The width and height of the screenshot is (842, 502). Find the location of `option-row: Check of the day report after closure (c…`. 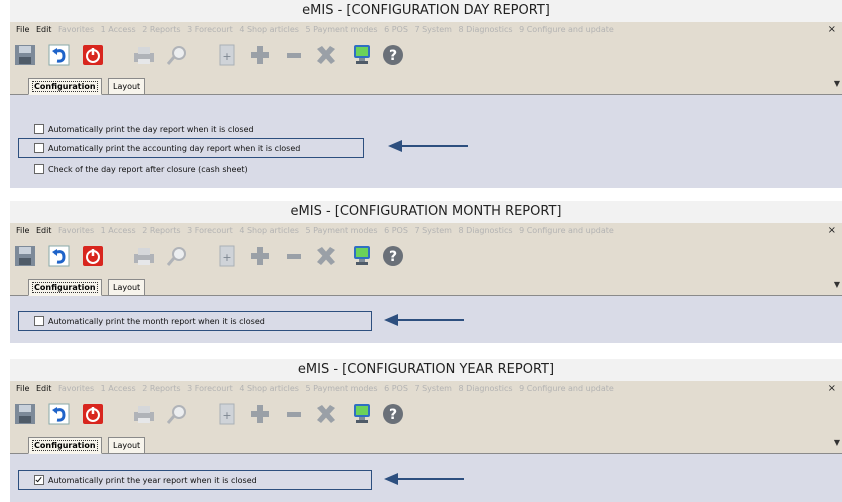

option-row: Check of the day report after closure (c… is located at coordinates (141, 169).